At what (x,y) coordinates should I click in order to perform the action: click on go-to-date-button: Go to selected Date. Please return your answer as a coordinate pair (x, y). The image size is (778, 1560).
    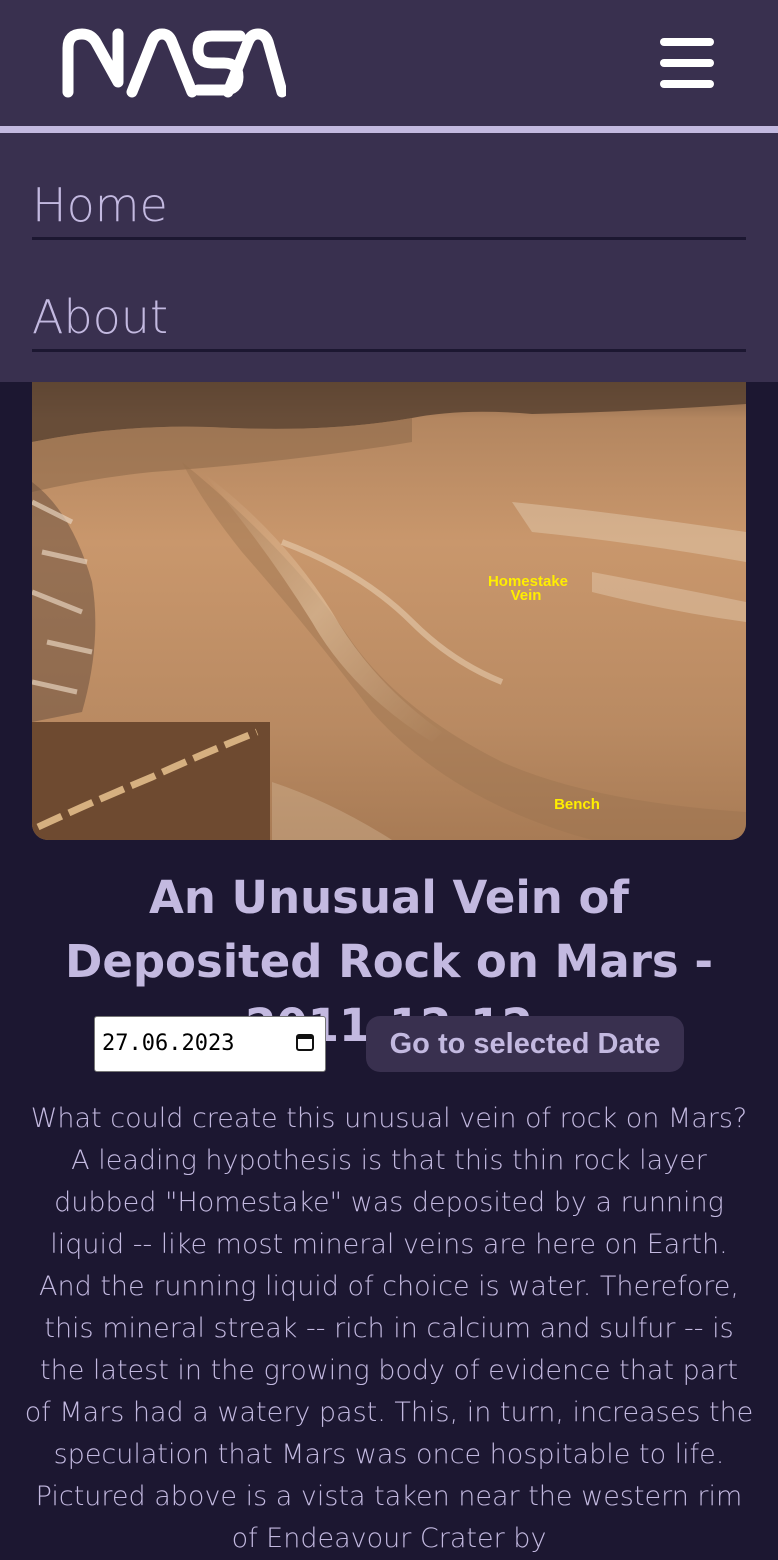
    Looking at the image, I should click on (525, 1044).